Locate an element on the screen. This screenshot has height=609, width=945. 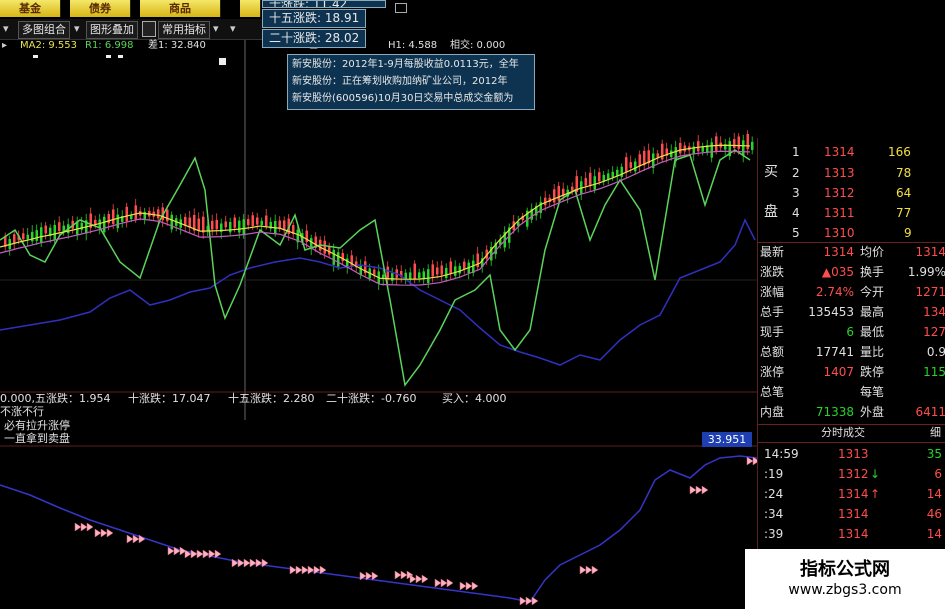
book-price: 1311 is located at coordinates (839, 213).